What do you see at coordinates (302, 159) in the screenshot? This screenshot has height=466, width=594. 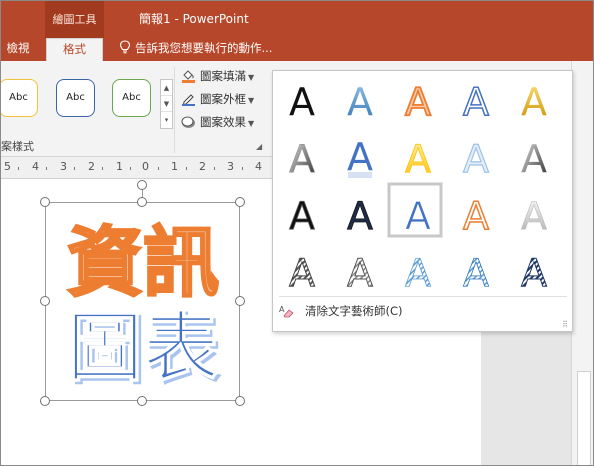 I see `wordart-style-gray: A` at bounding box center [302, 159].